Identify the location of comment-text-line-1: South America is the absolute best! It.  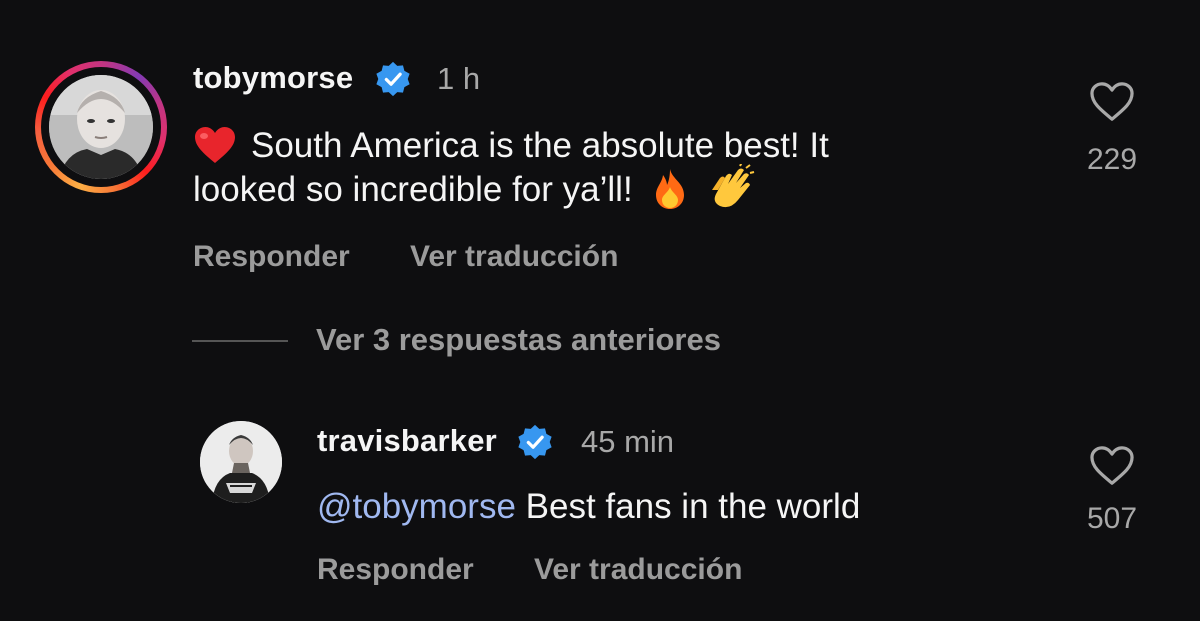
(540, 145).